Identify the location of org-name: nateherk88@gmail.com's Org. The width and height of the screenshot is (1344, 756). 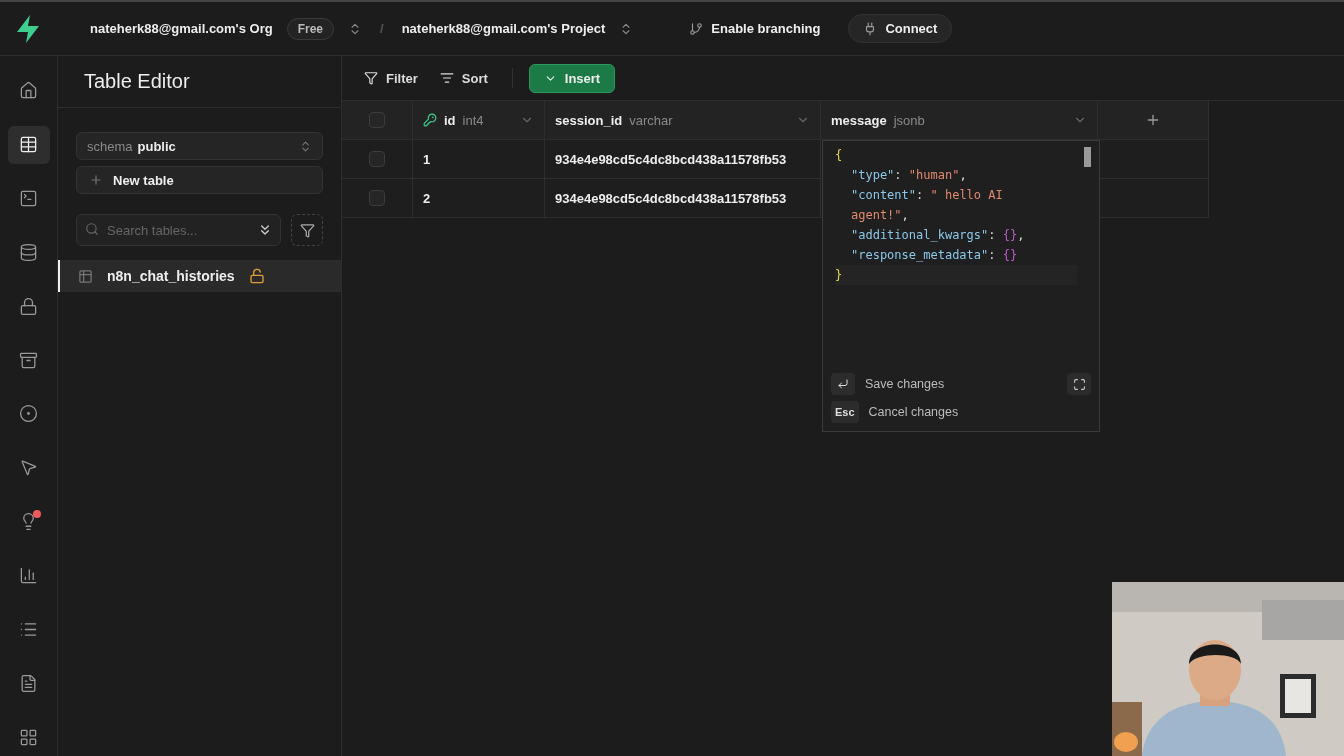
(181, 28).